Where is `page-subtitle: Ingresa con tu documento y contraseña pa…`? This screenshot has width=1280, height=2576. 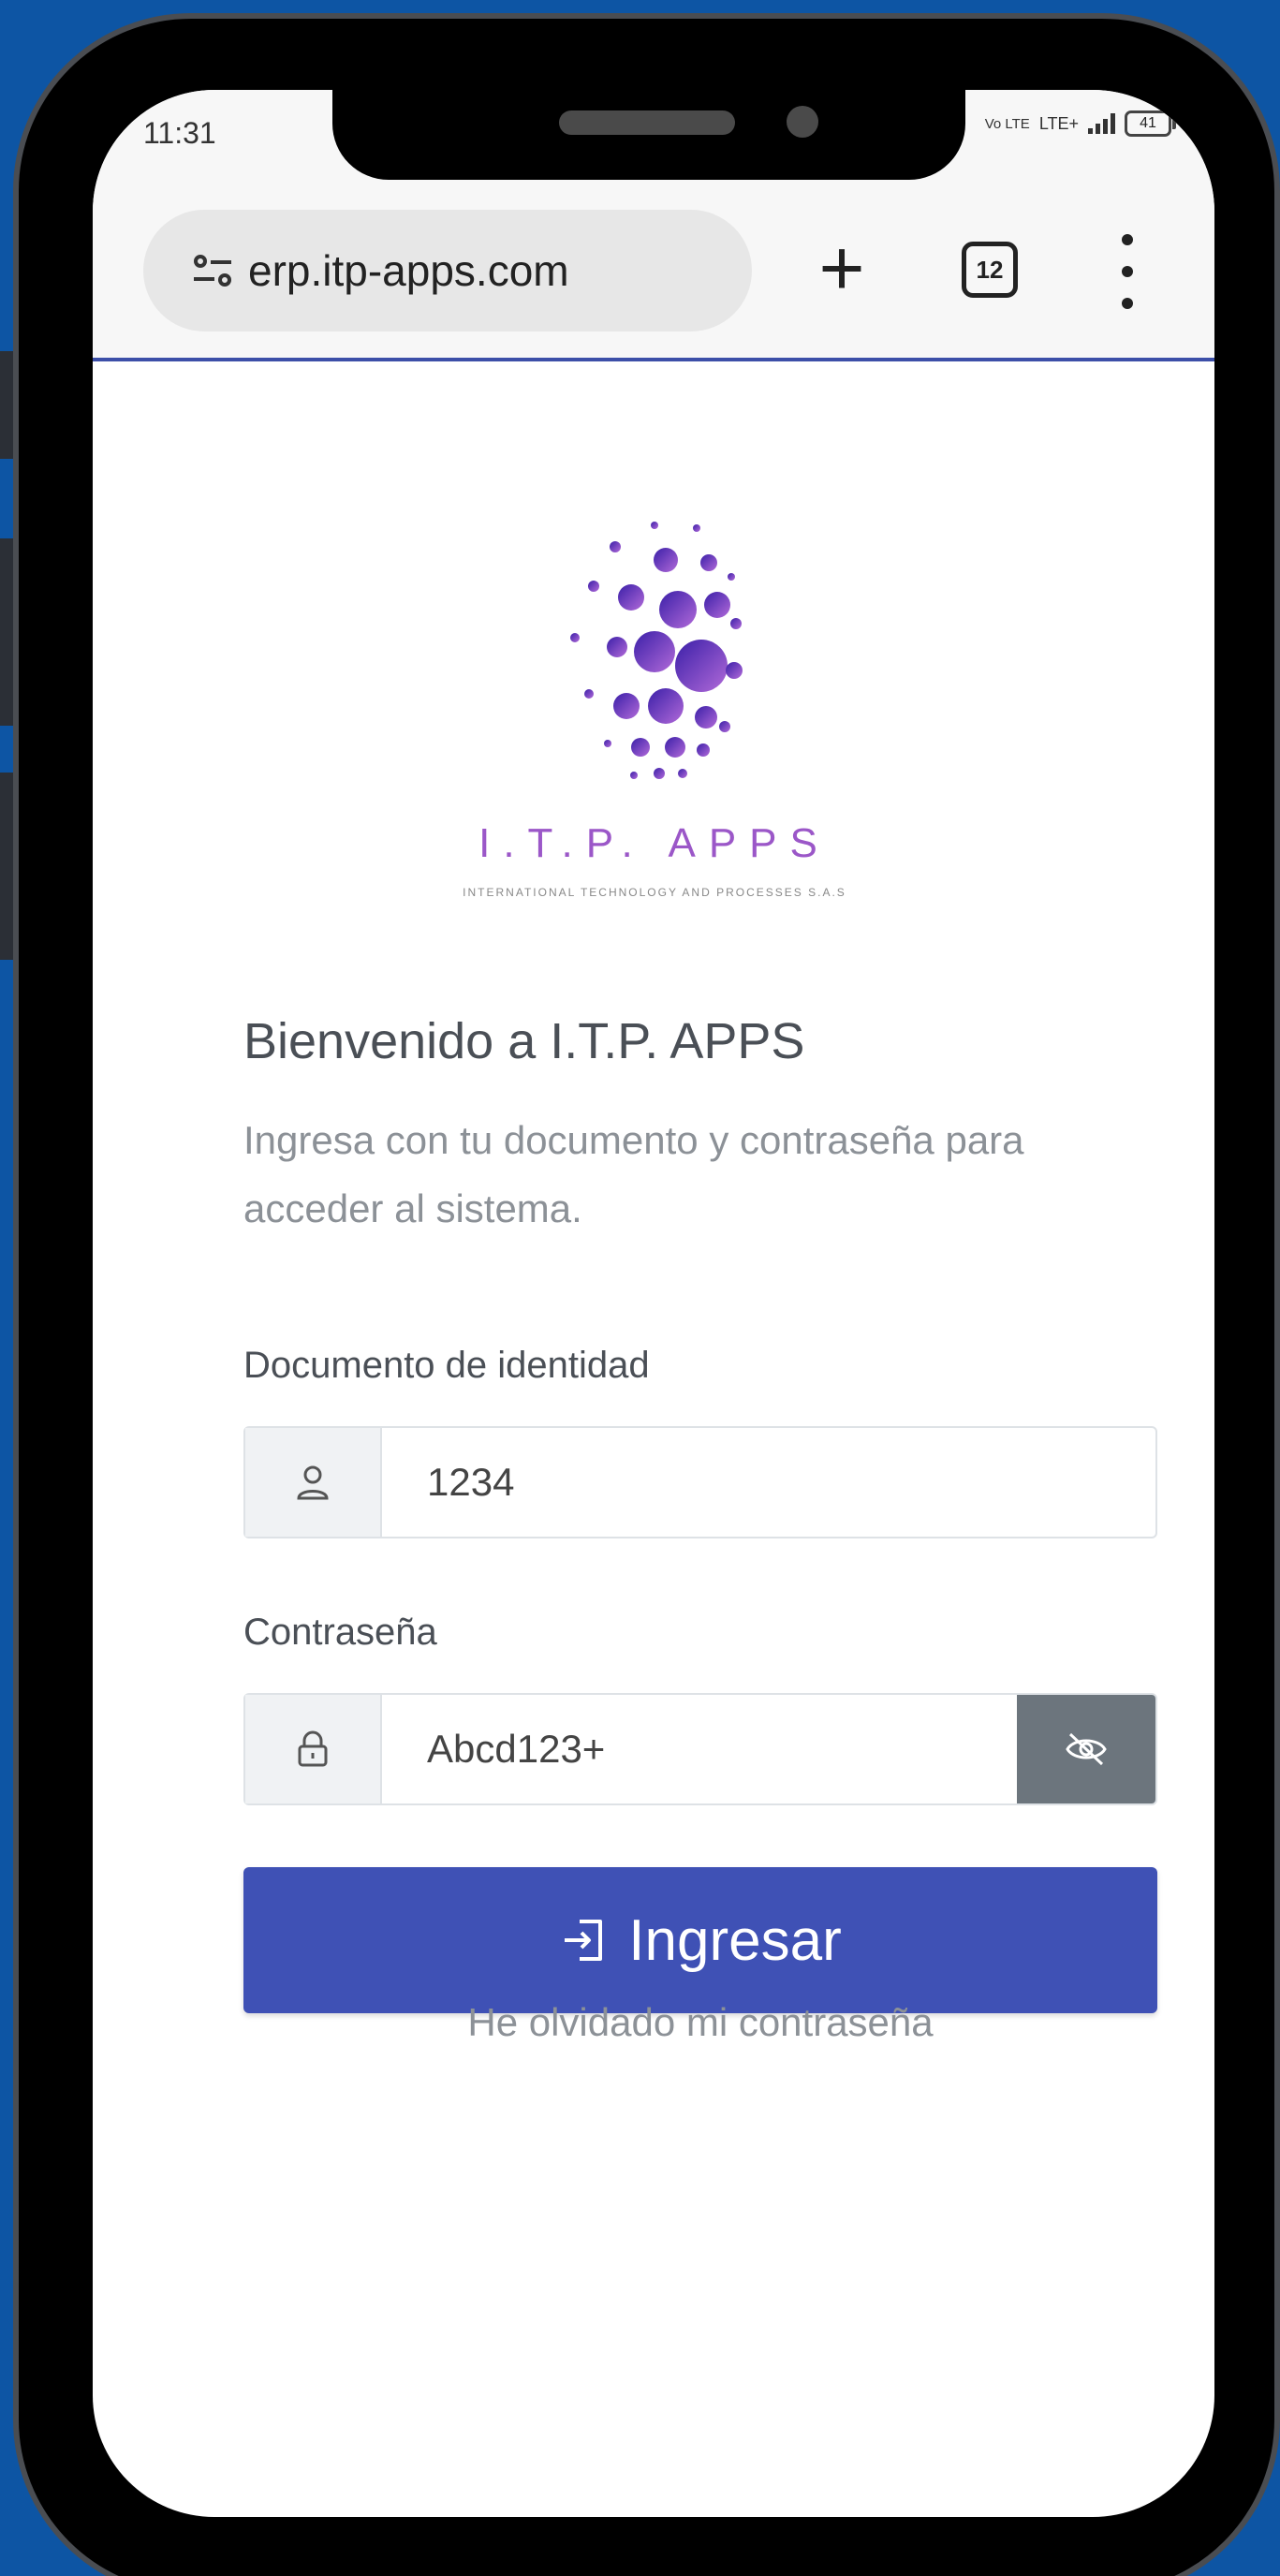
page-subtitle: Ingresa con tu documento y contraseña pa… is located at coordinates (633, 1174).